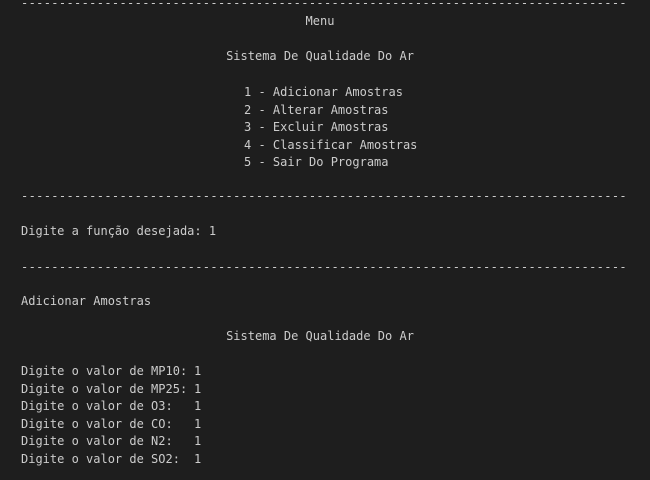 The image size is (650, 480). I want to click on reading-n2: Digite o valor de N2: 1, so click(111, 442).